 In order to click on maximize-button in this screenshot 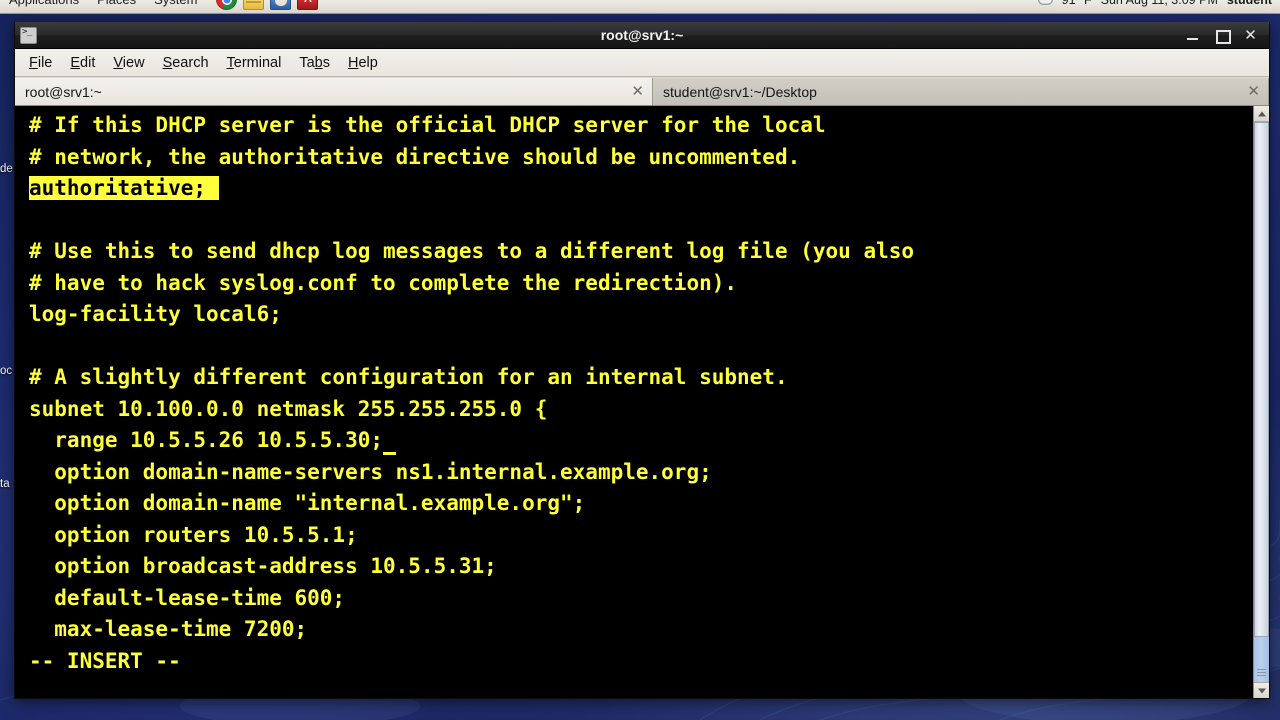, I will do `click(1222, 36)`.